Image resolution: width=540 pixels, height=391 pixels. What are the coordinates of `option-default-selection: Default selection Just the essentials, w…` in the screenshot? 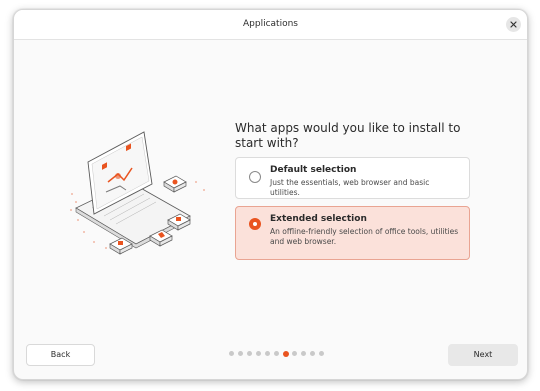 It's located at (352, 178).